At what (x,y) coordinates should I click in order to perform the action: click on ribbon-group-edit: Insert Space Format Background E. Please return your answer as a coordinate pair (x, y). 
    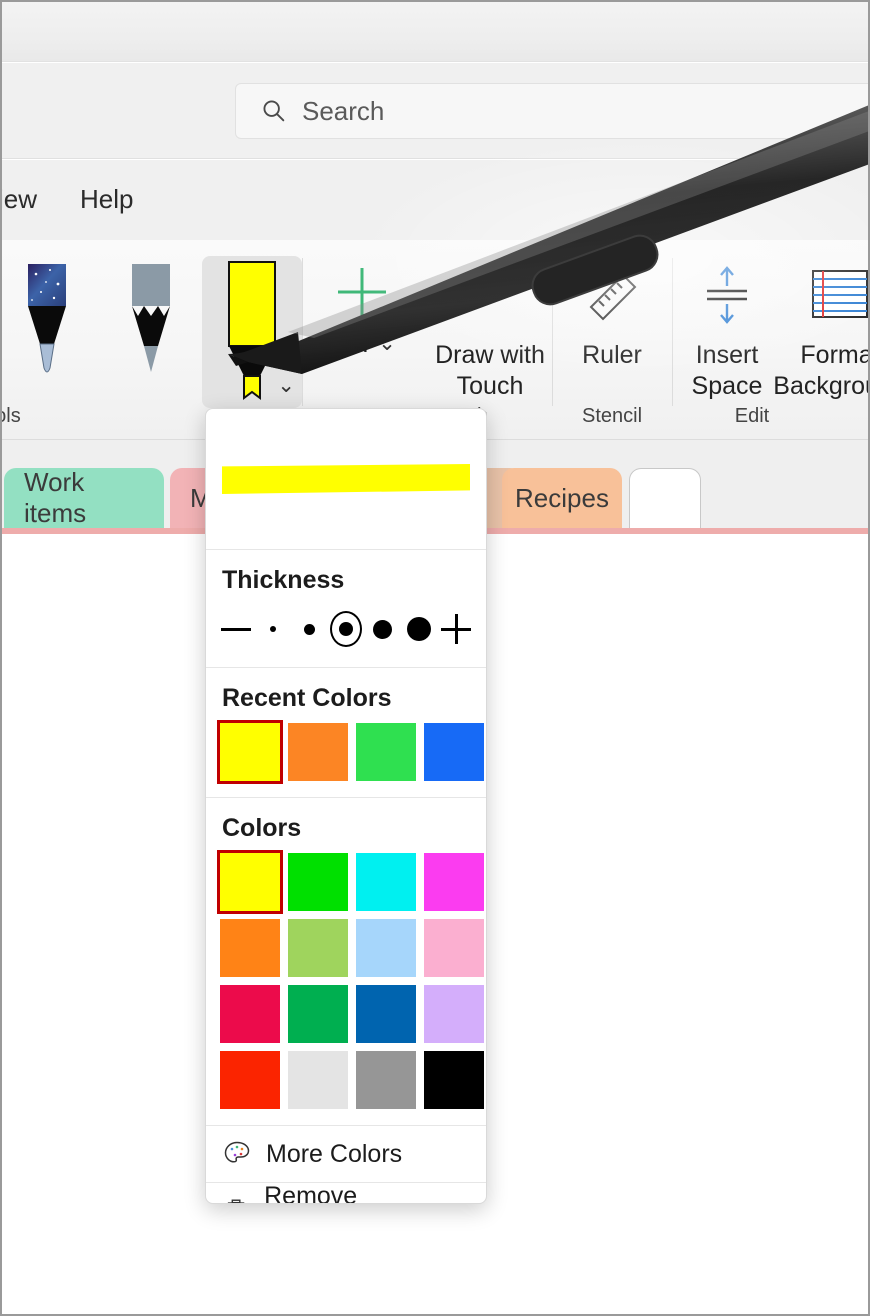
    Looking at the image, I should click on (770, 340).